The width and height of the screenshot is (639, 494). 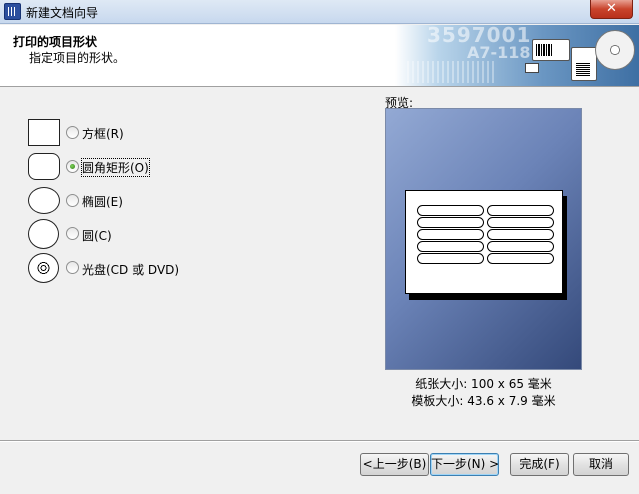 I want to click on radio-square, so click(x=72, y=132).